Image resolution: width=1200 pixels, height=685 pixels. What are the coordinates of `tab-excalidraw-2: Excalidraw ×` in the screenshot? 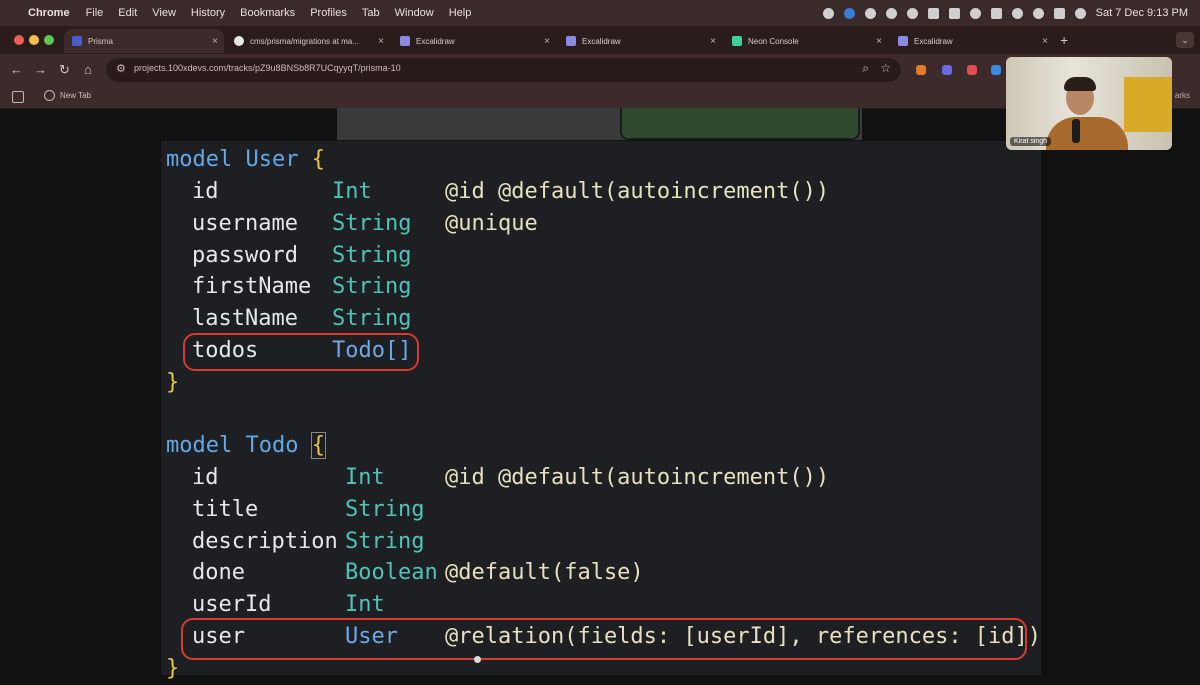 It's located at (640, 41).